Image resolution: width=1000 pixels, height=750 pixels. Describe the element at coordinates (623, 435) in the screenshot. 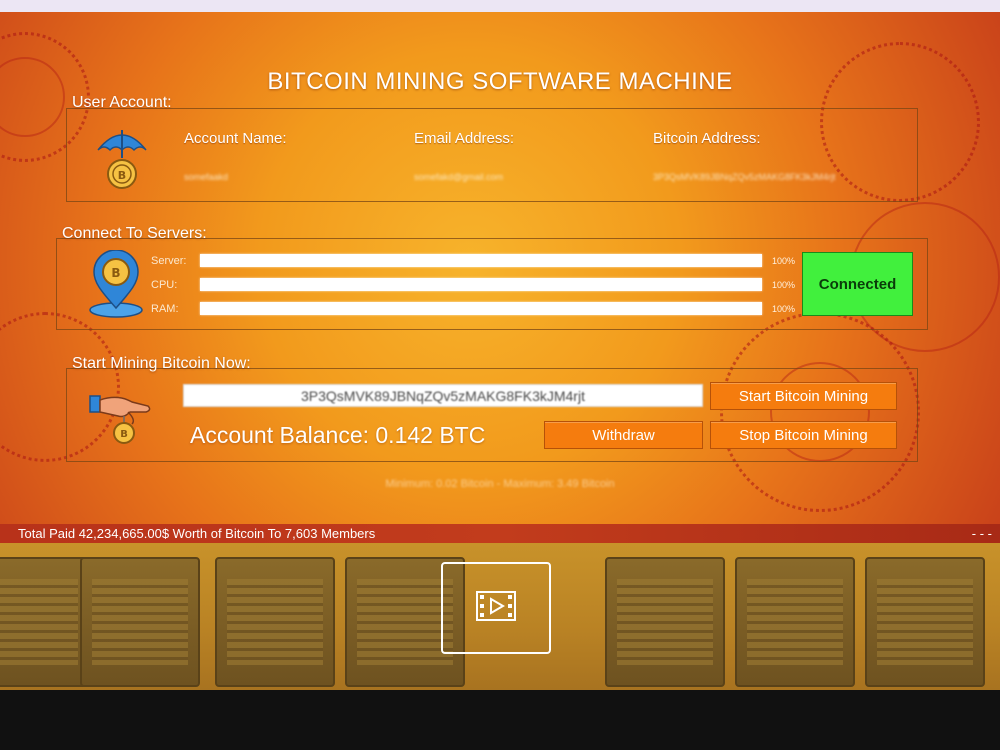

I see `withdraw-button: Withdraw` at that location.